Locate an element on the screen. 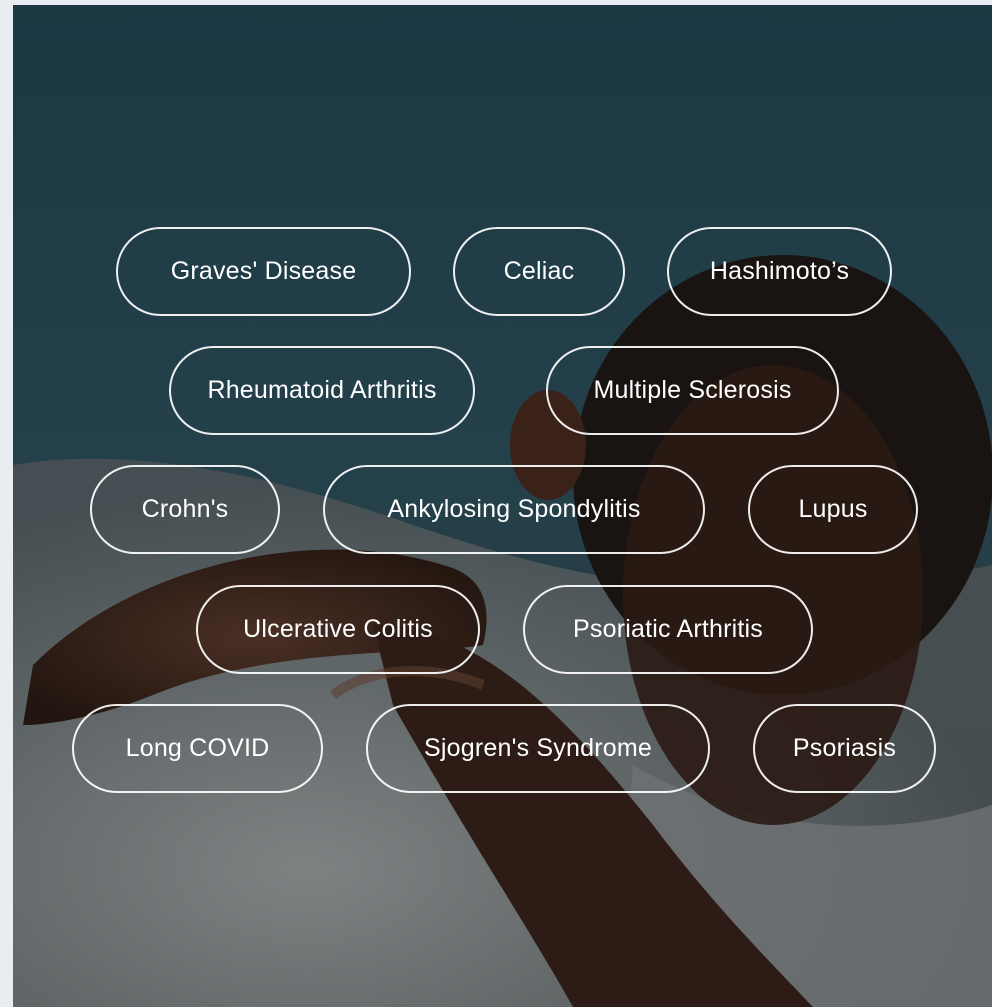 Image resolution: width=992 pixels, height=1007 pixels. condition-pill-psoriatic-arthritis: Psoriatic Arthritis is located at coordinates (668, 629).